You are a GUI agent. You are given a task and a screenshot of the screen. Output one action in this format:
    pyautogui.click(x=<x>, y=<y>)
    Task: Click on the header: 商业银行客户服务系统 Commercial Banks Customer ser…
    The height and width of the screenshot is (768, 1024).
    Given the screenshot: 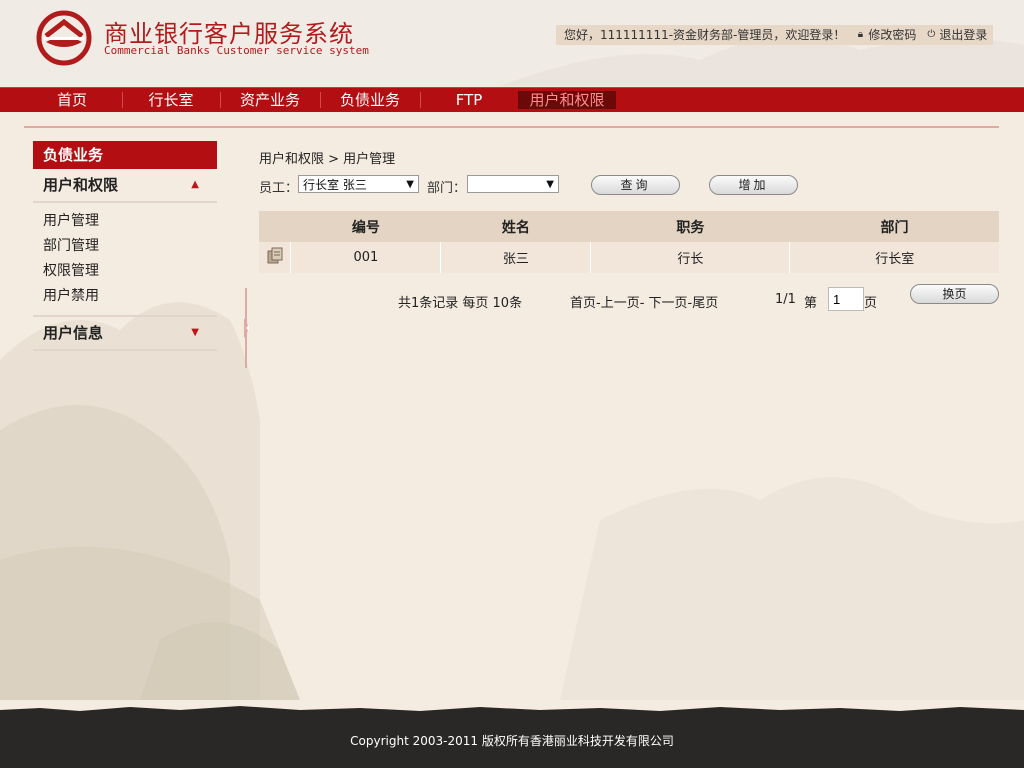 What is the action you would take?
    pyautogui.click(x=512, y=43)
    